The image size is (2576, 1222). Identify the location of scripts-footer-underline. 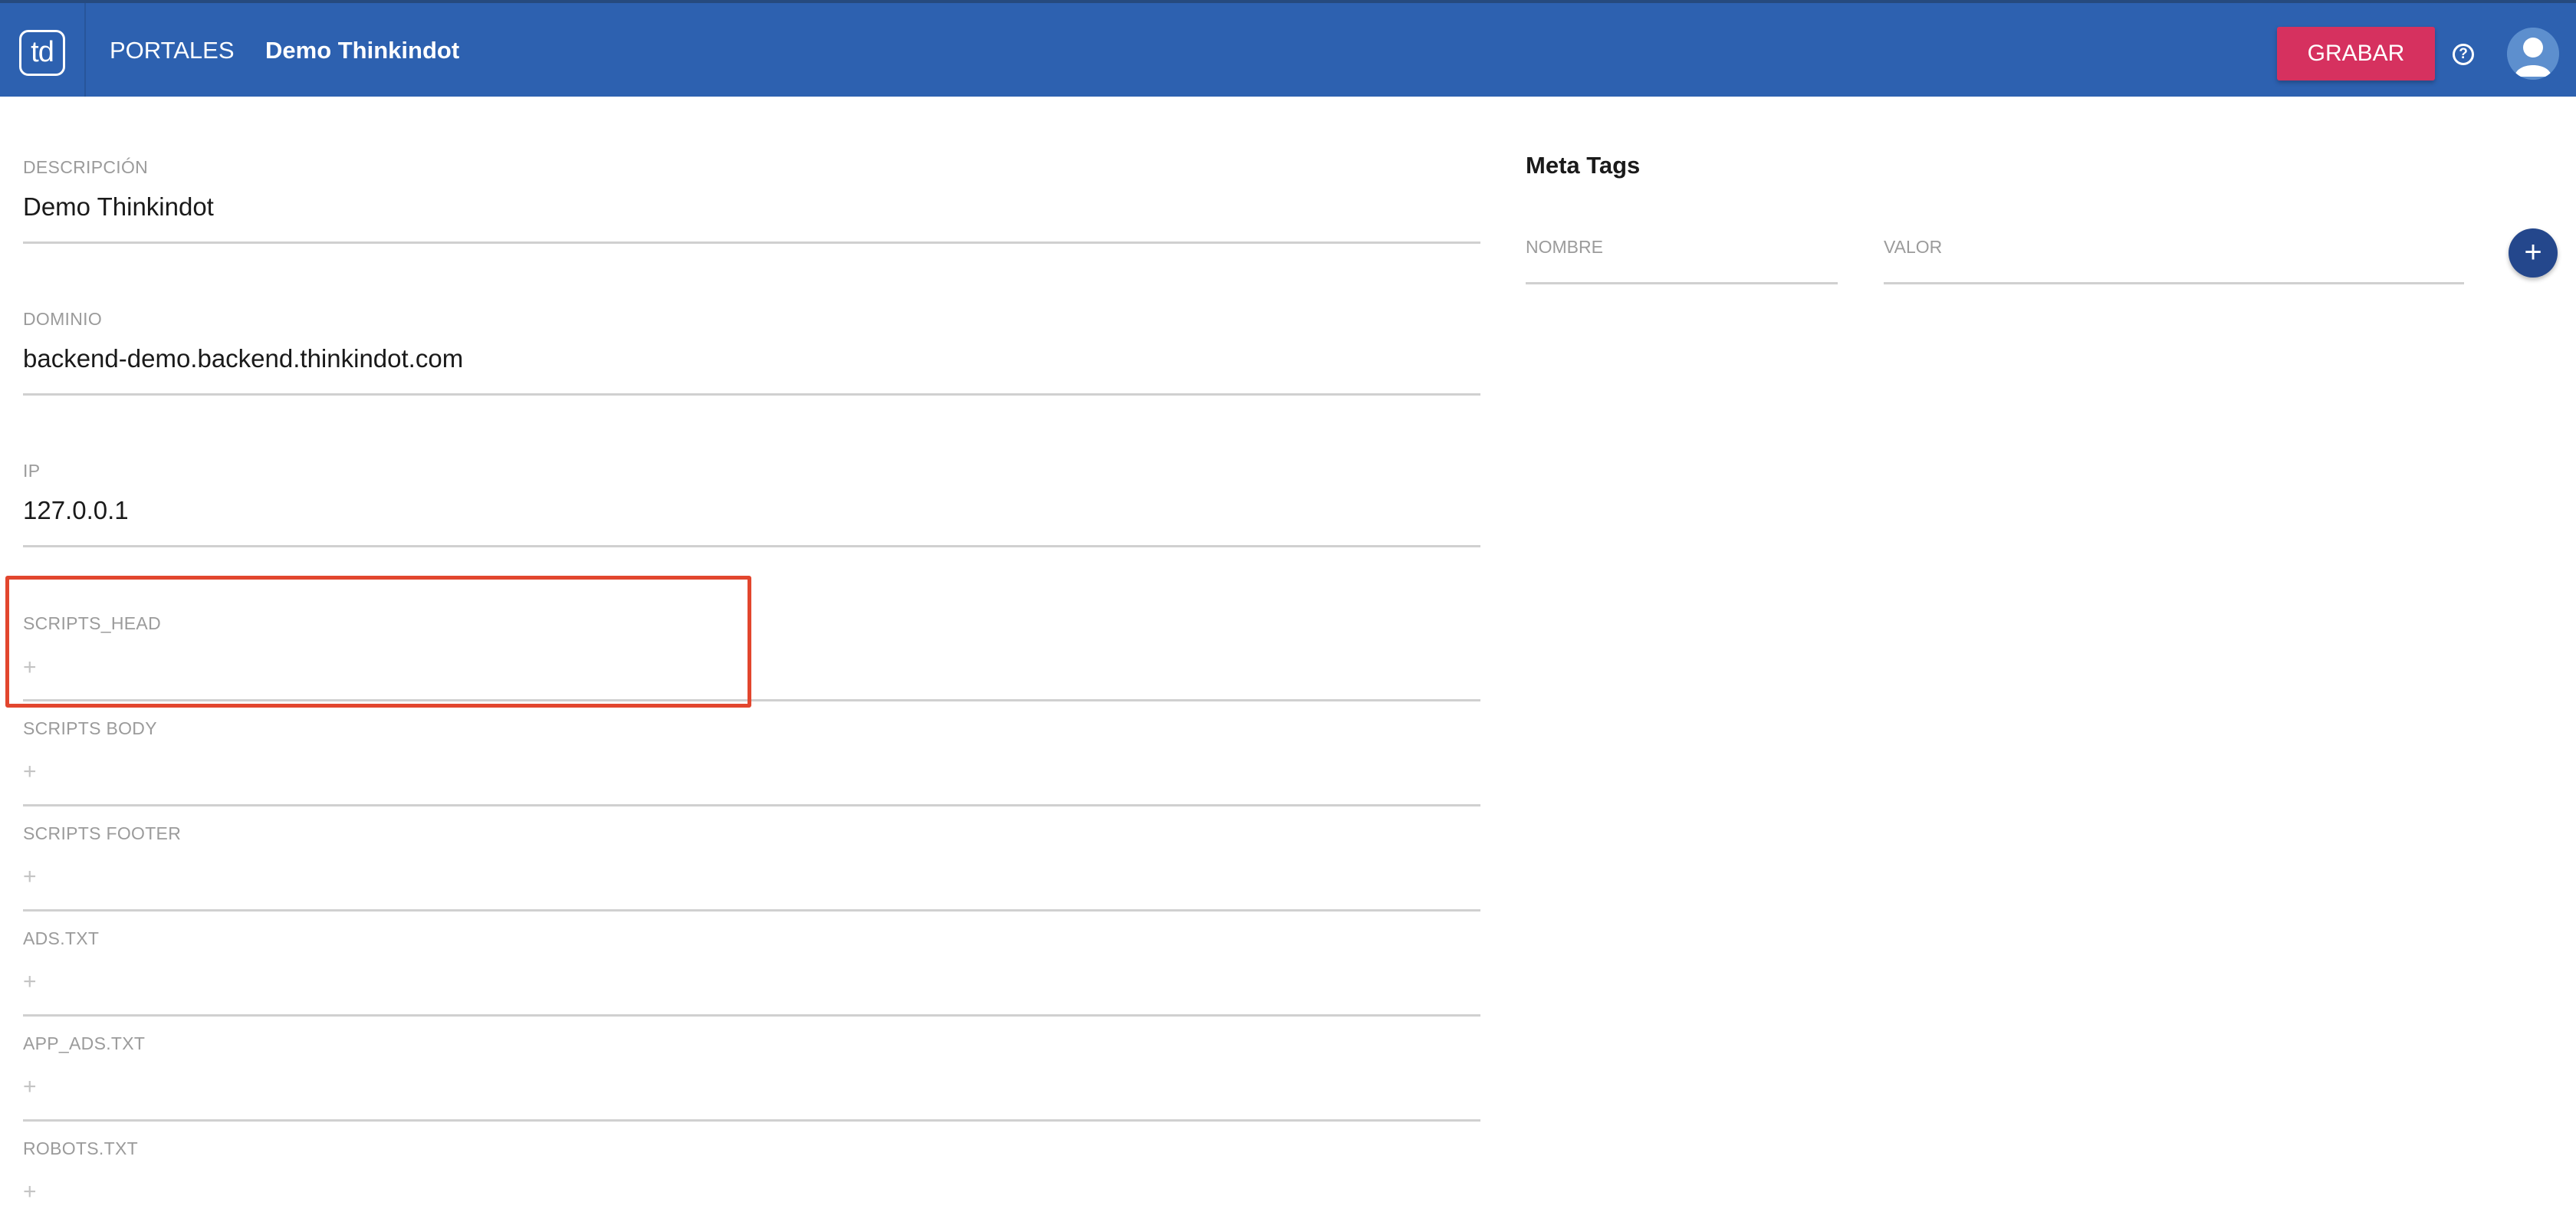
(752, 911).